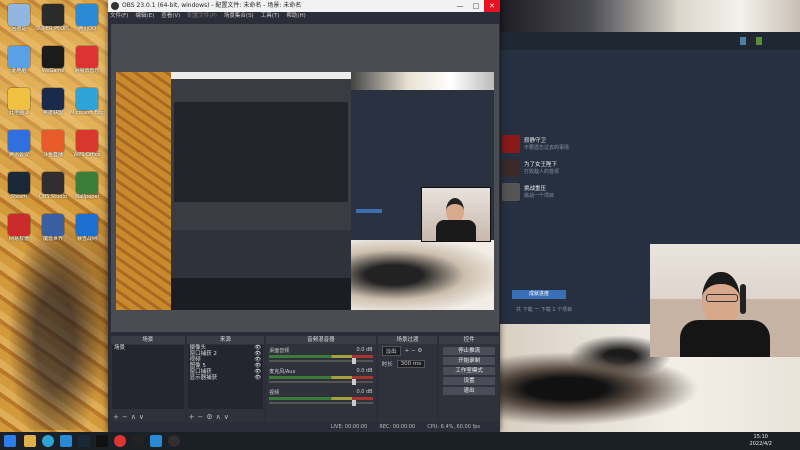  I want to click on achievement-item: 为了女王陛下 打败敌人的首领, so click(577, 169).